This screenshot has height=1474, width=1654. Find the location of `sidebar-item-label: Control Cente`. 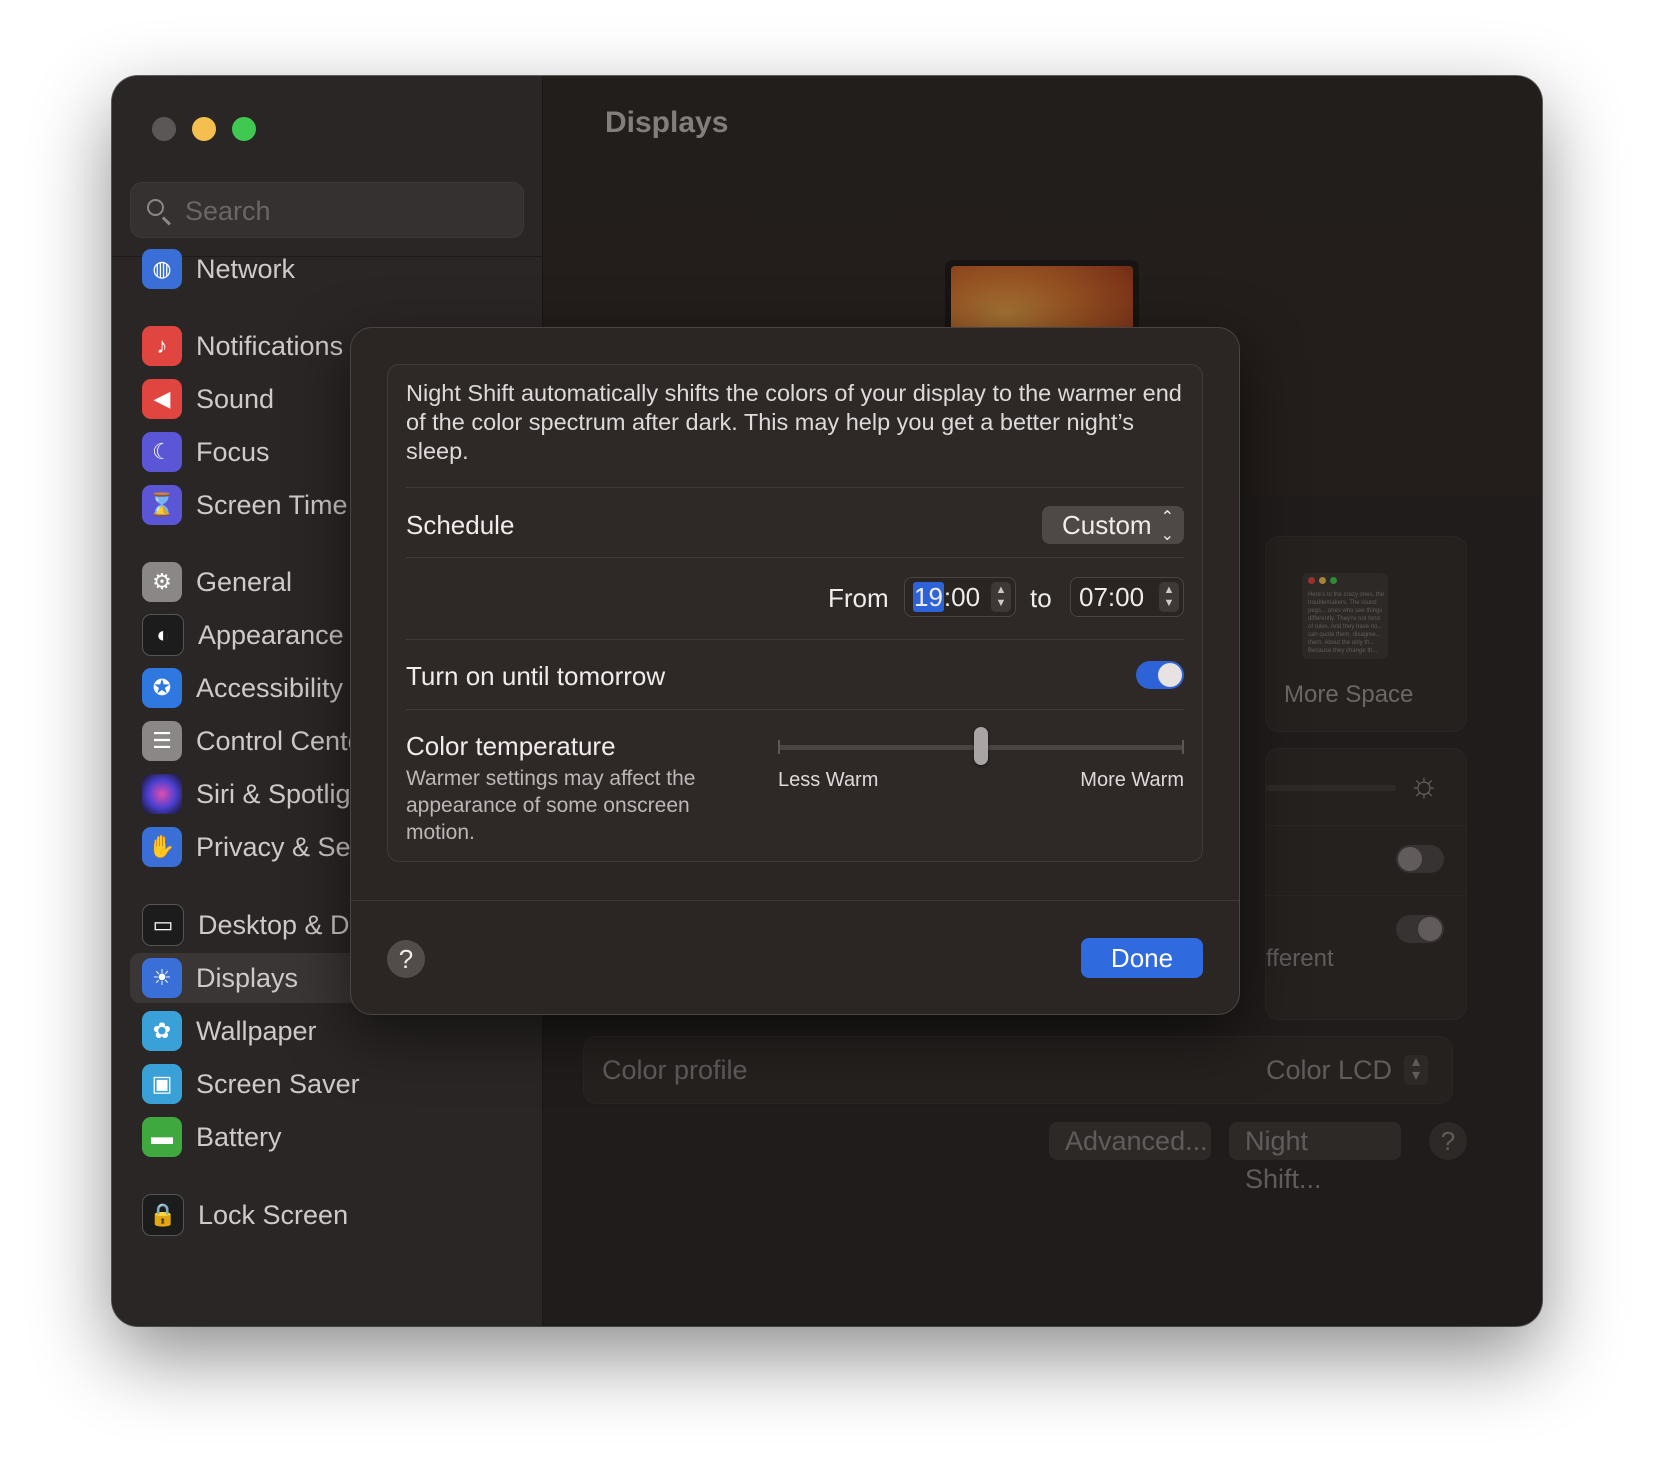

sidebar-item-label: Control Cente is located at coordinates (279, 740).